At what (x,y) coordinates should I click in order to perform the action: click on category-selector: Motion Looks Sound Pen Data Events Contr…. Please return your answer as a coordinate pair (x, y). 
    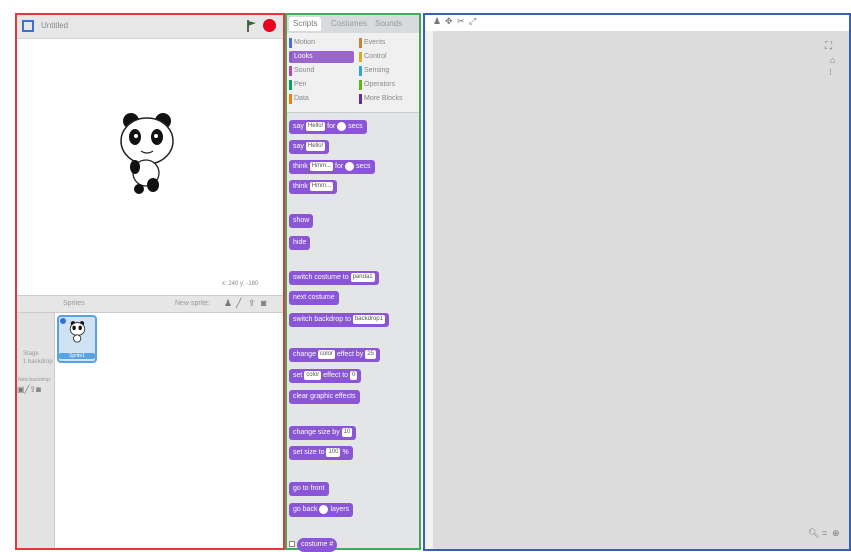
    Looking at the image, I should click on (353, 73).